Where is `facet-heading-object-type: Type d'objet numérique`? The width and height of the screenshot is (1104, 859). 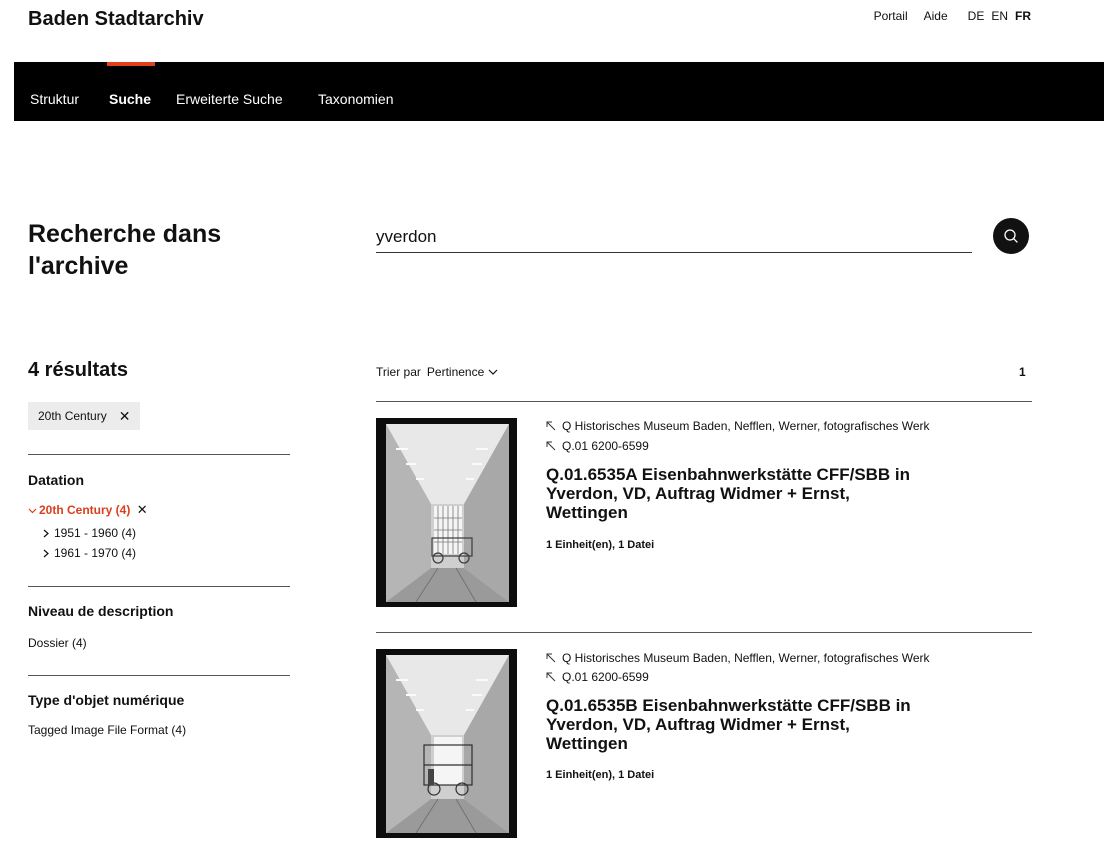
facet-heading-object-type: Type d'objet numérique is located at coordinates (106, 700).